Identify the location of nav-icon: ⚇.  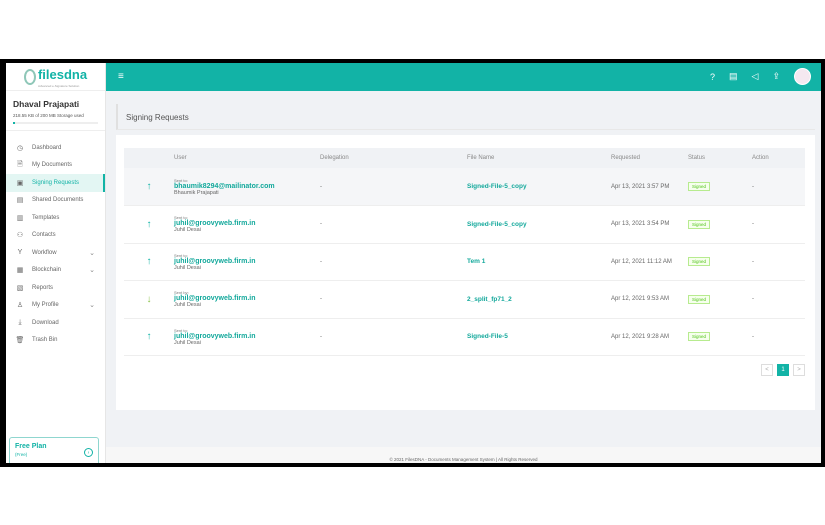
(20, 236).